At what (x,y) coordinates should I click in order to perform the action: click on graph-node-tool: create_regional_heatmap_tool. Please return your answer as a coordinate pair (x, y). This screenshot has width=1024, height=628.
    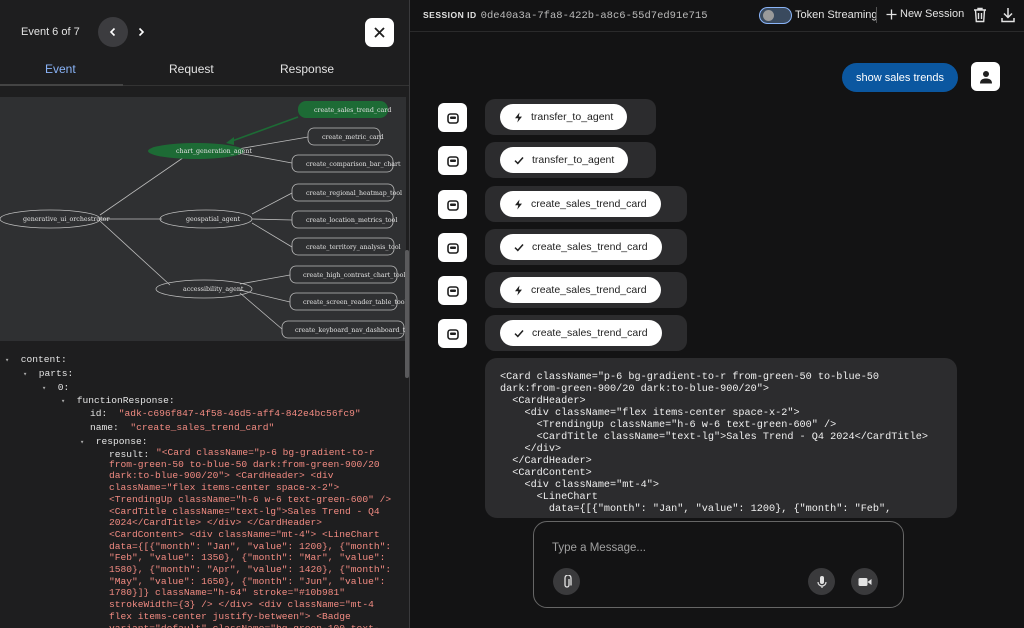
    Looking at the image, I should click on (354, 193).